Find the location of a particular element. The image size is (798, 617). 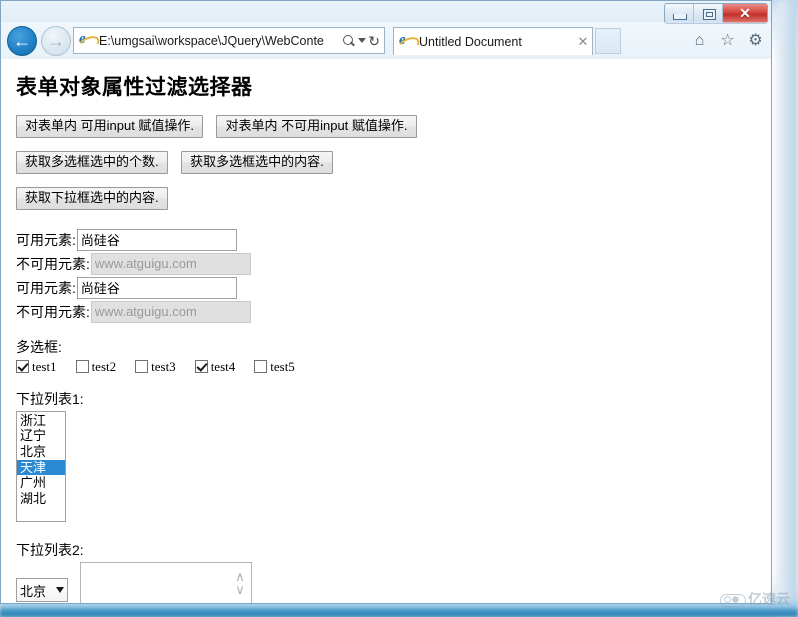

address-bar: e E:\umgsai\workspace\JQuery\WebConte ↻ is located at coordinates (229, 40).